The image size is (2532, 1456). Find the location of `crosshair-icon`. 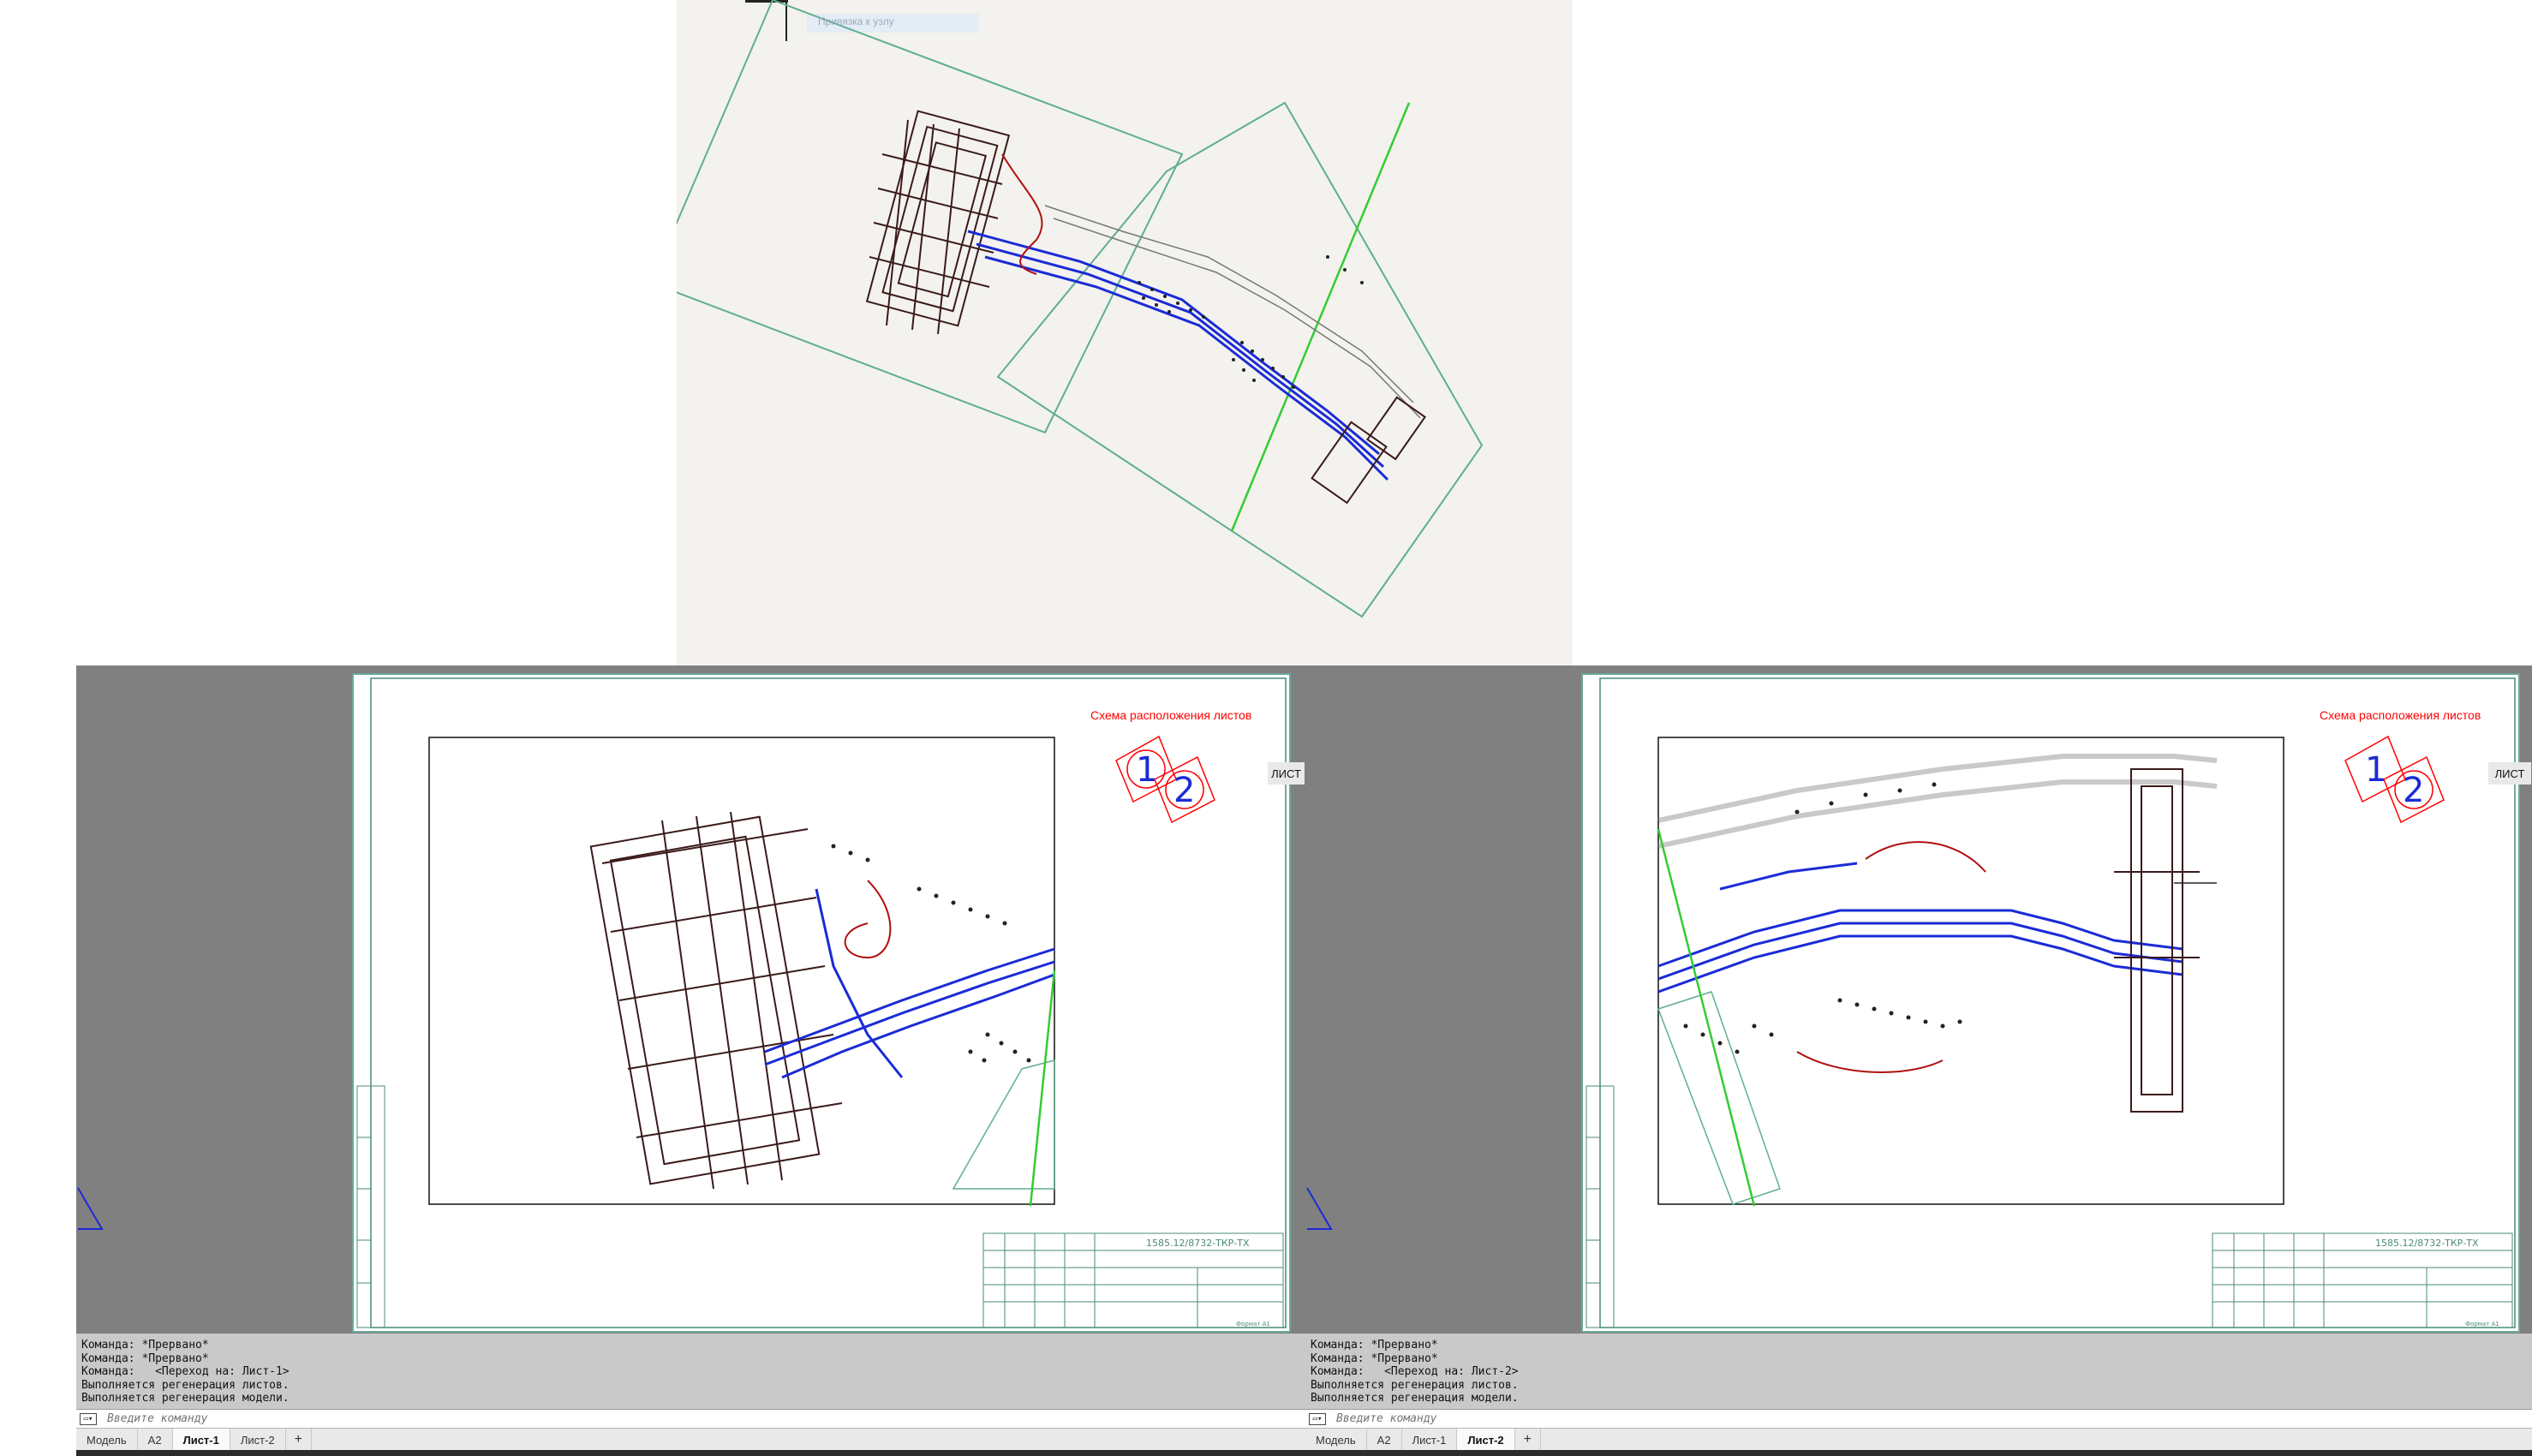

crosshair-icon is located at coordinates (767, 20).